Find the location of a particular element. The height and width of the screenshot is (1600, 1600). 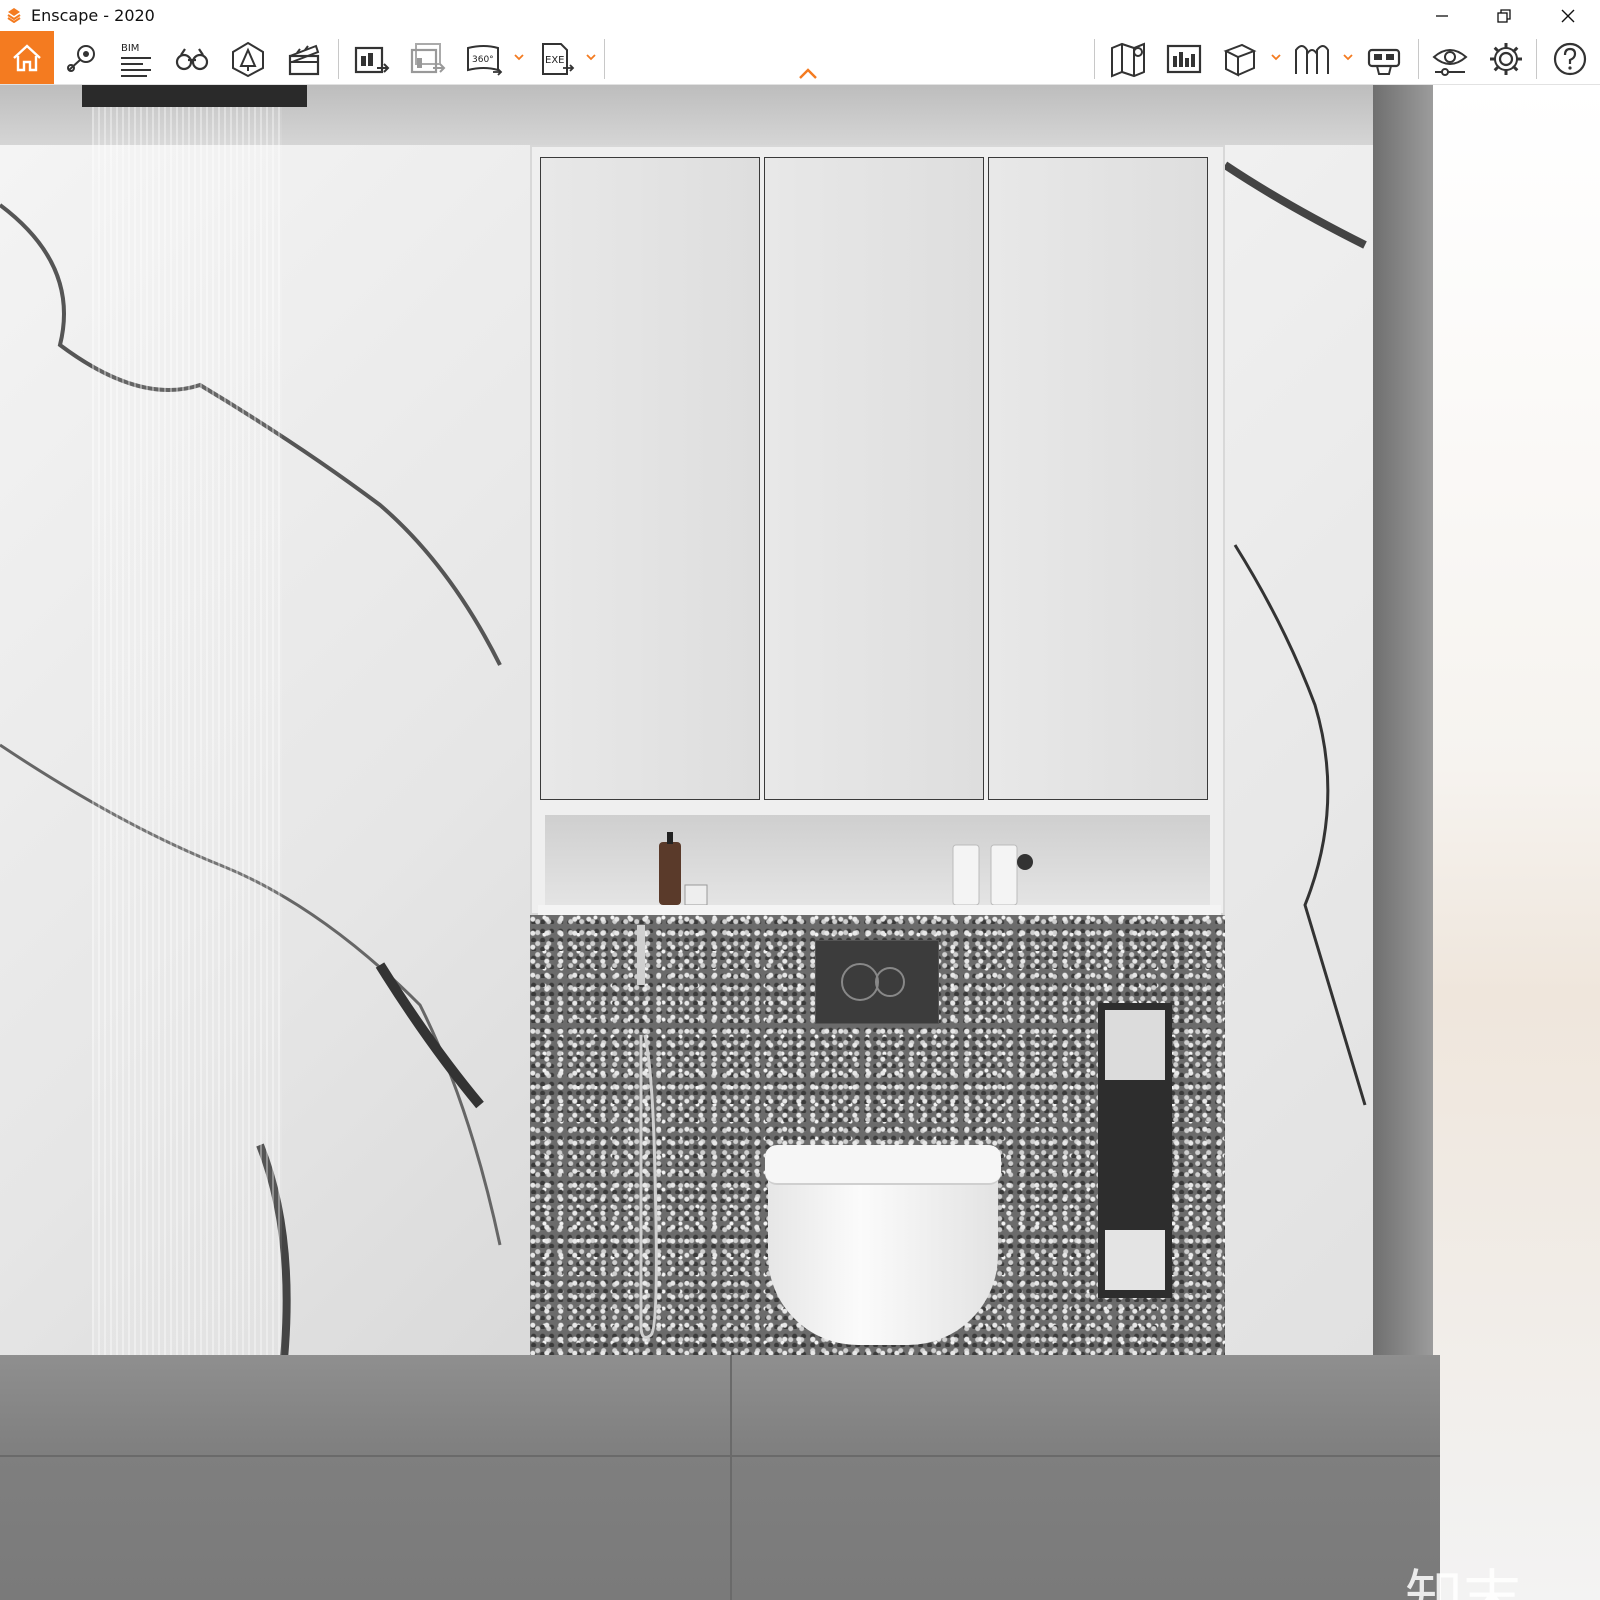

general-settings-button is located at coordinates (1506, 59).